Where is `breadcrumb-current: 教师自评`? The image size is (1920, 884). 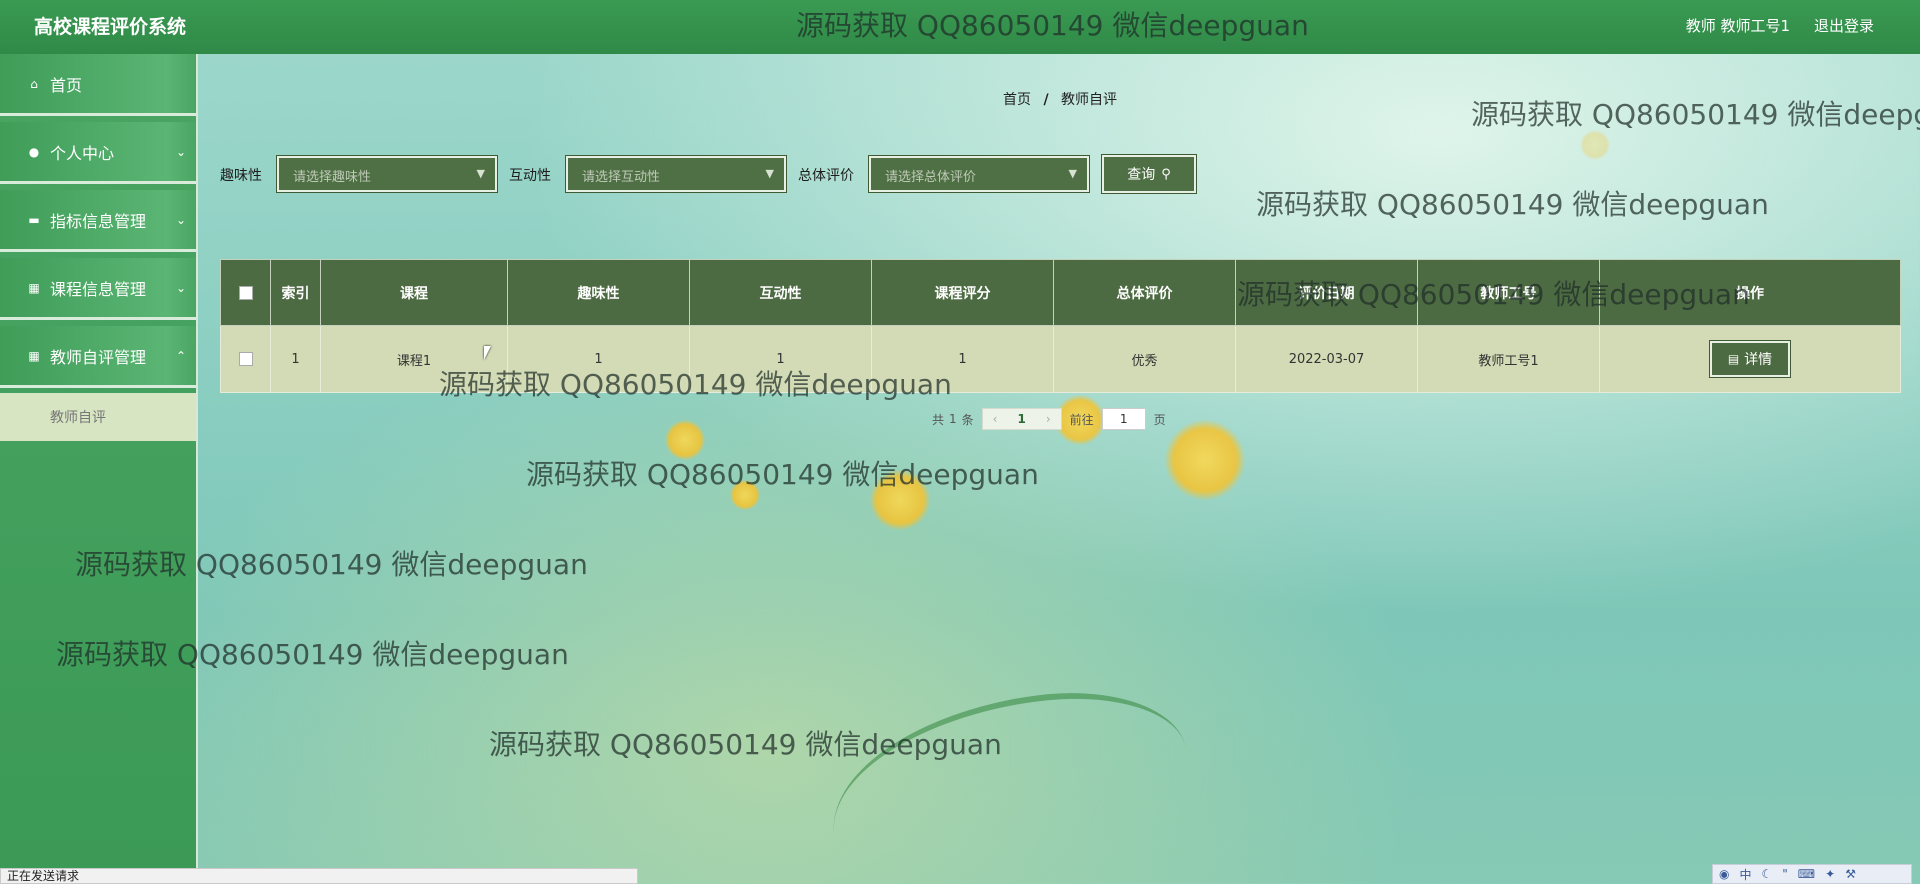 breadcrumb-current: 教师自评 is located at coordinates (1089, 100).